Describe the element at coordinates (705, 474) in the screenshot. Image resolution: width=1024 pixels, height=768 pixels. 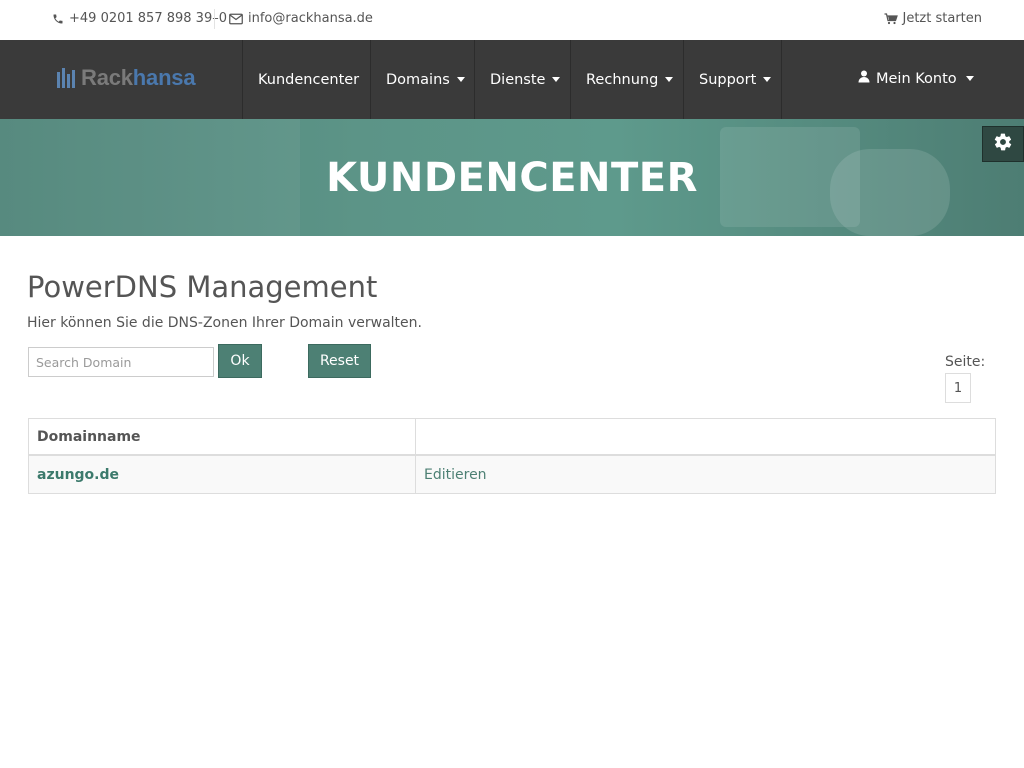
I see `action-cell: Editieren` at that location.